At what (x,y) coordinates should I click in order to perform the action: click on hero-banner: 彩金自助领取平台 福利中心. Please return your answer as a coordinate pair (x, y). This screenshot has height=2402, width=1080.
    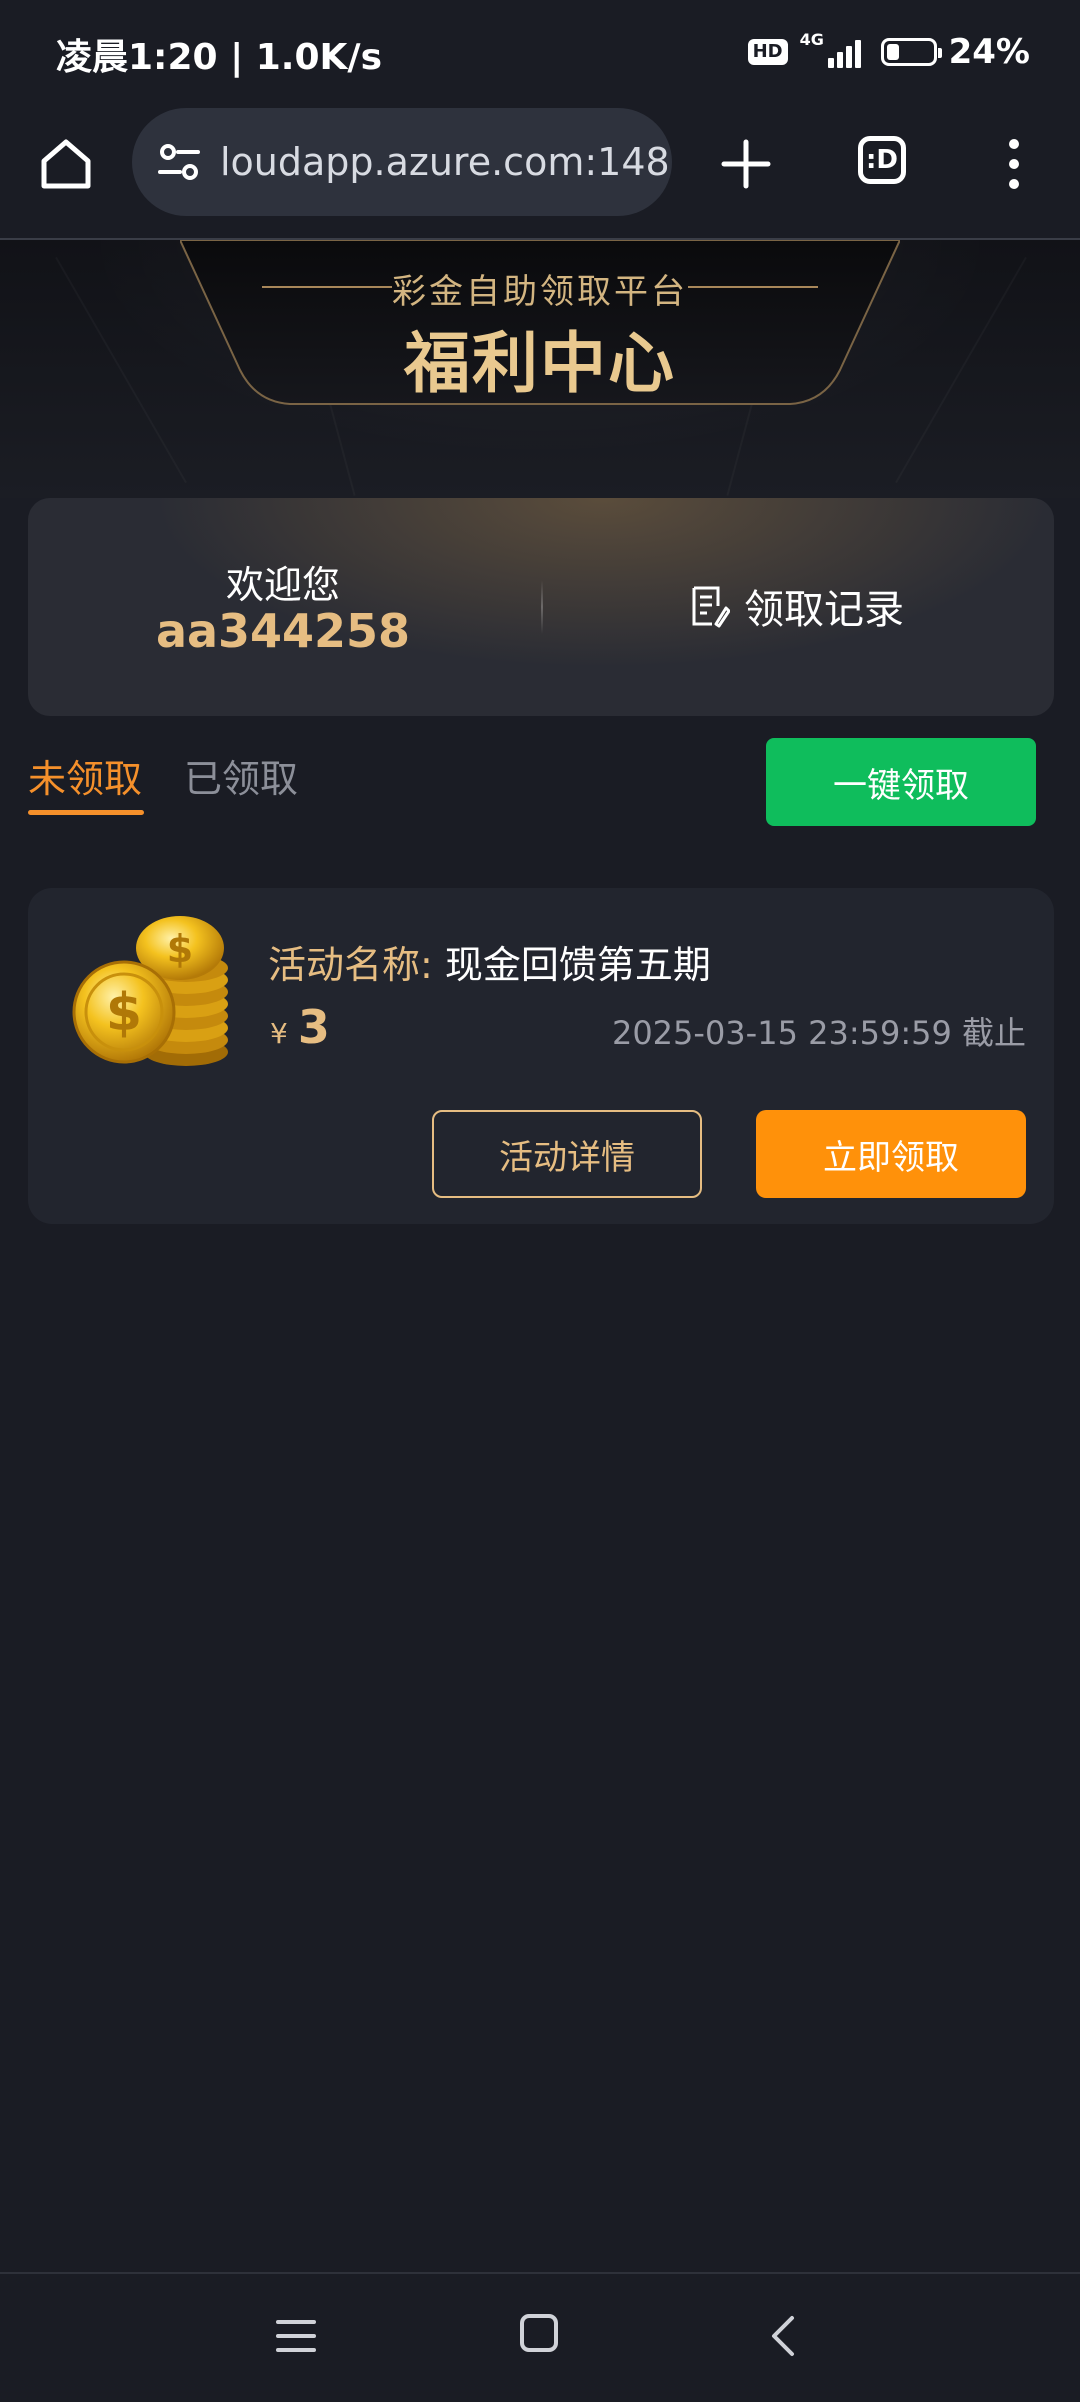
    Looking at the image, I should click on (540, 369).